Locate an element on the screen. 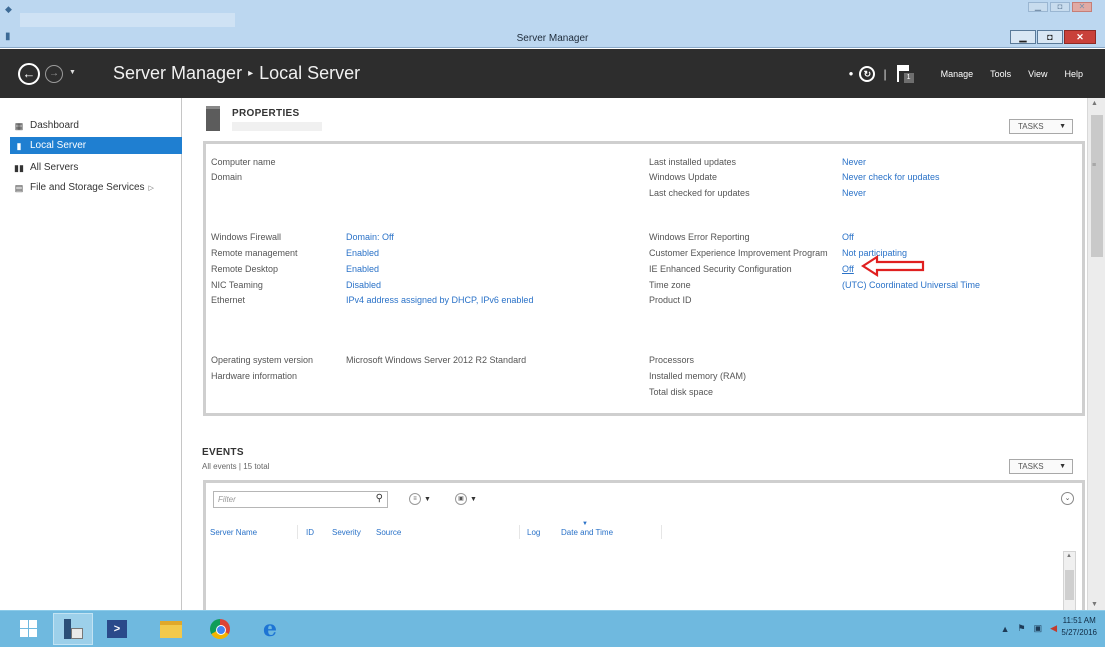 The width and height of the screenshot is (1105, 647). query-options-button: ≡ ▼ is located at coordinates (420, 499).